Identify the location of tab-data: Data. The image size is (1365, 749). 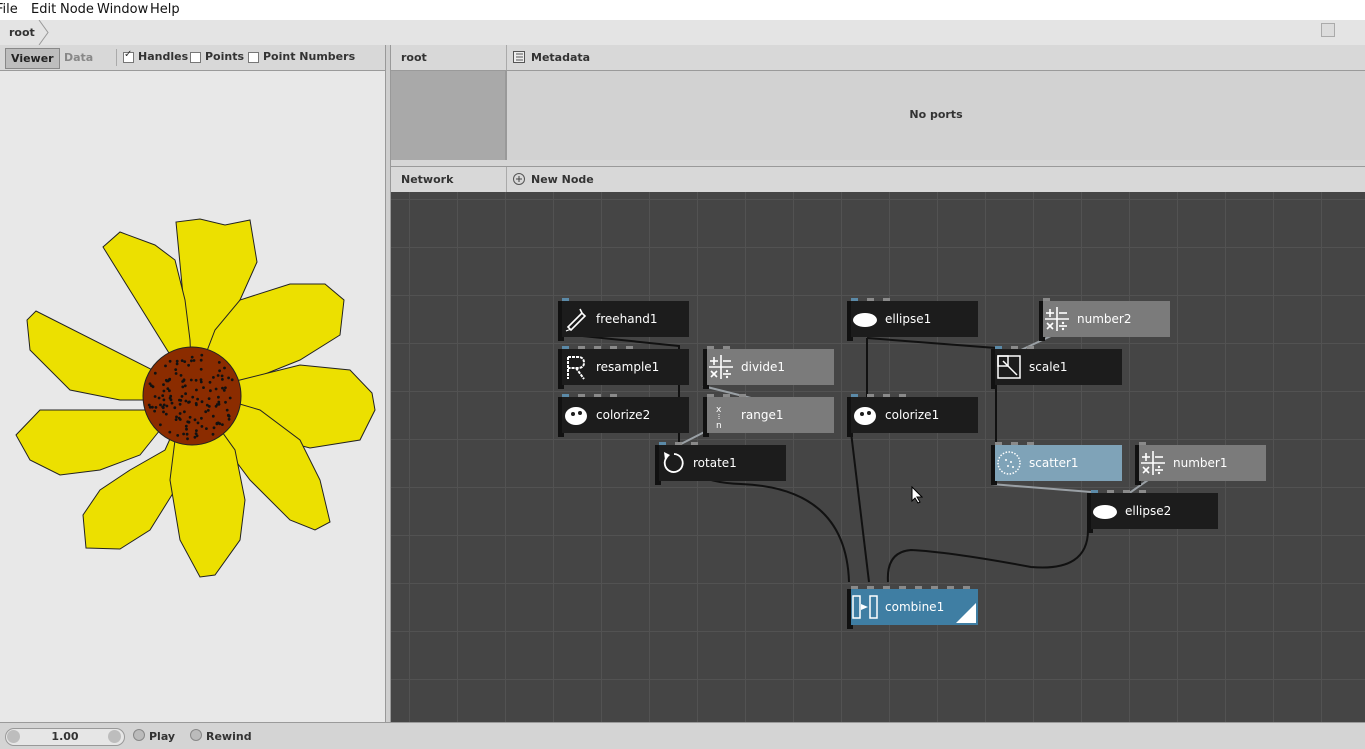
(78, 57).